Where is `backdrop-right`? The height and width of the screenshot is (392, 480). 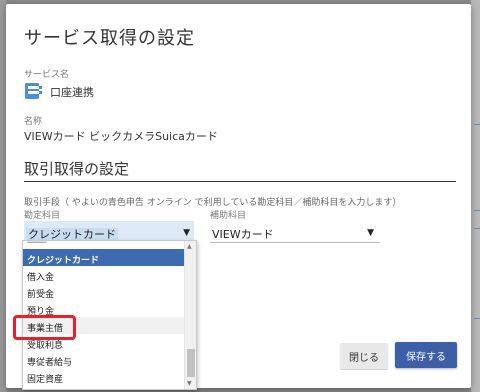
backdrop-right is located at coordinates (475, 196).